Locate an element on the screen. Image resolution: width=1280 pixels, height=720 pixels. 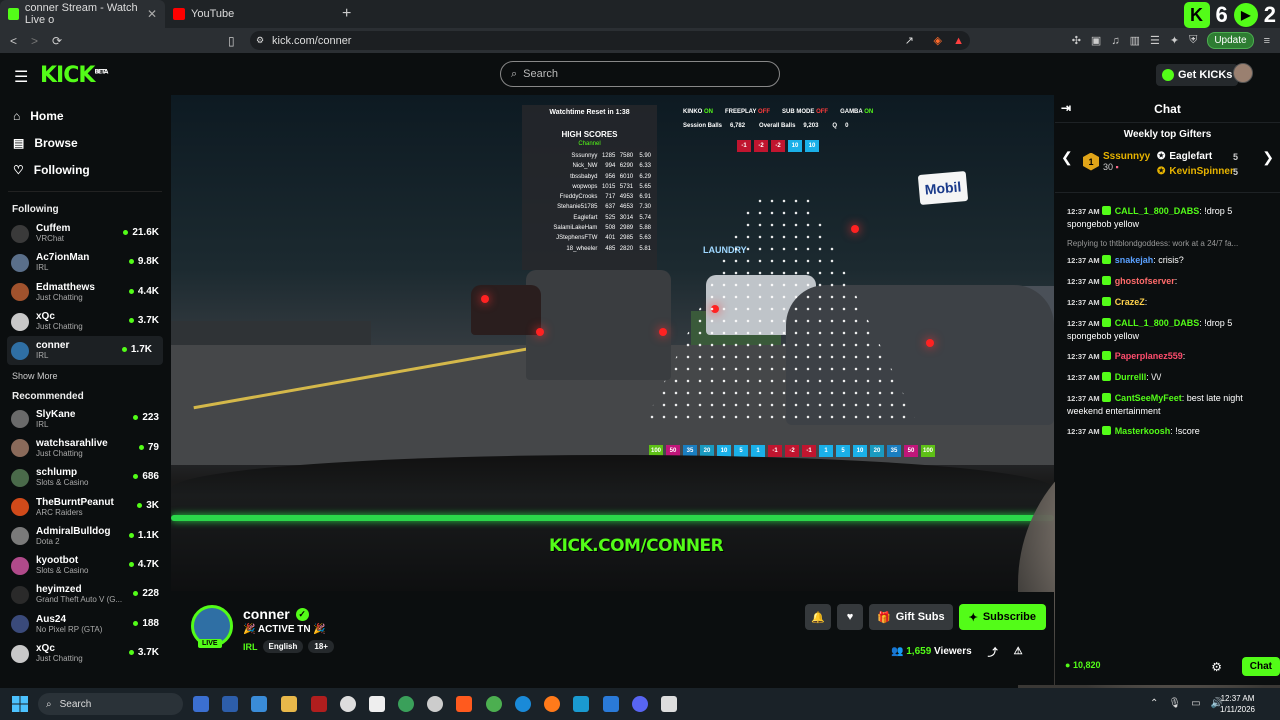
settings-gear-icon: ⚙ is located at coordinates (1216, 667).